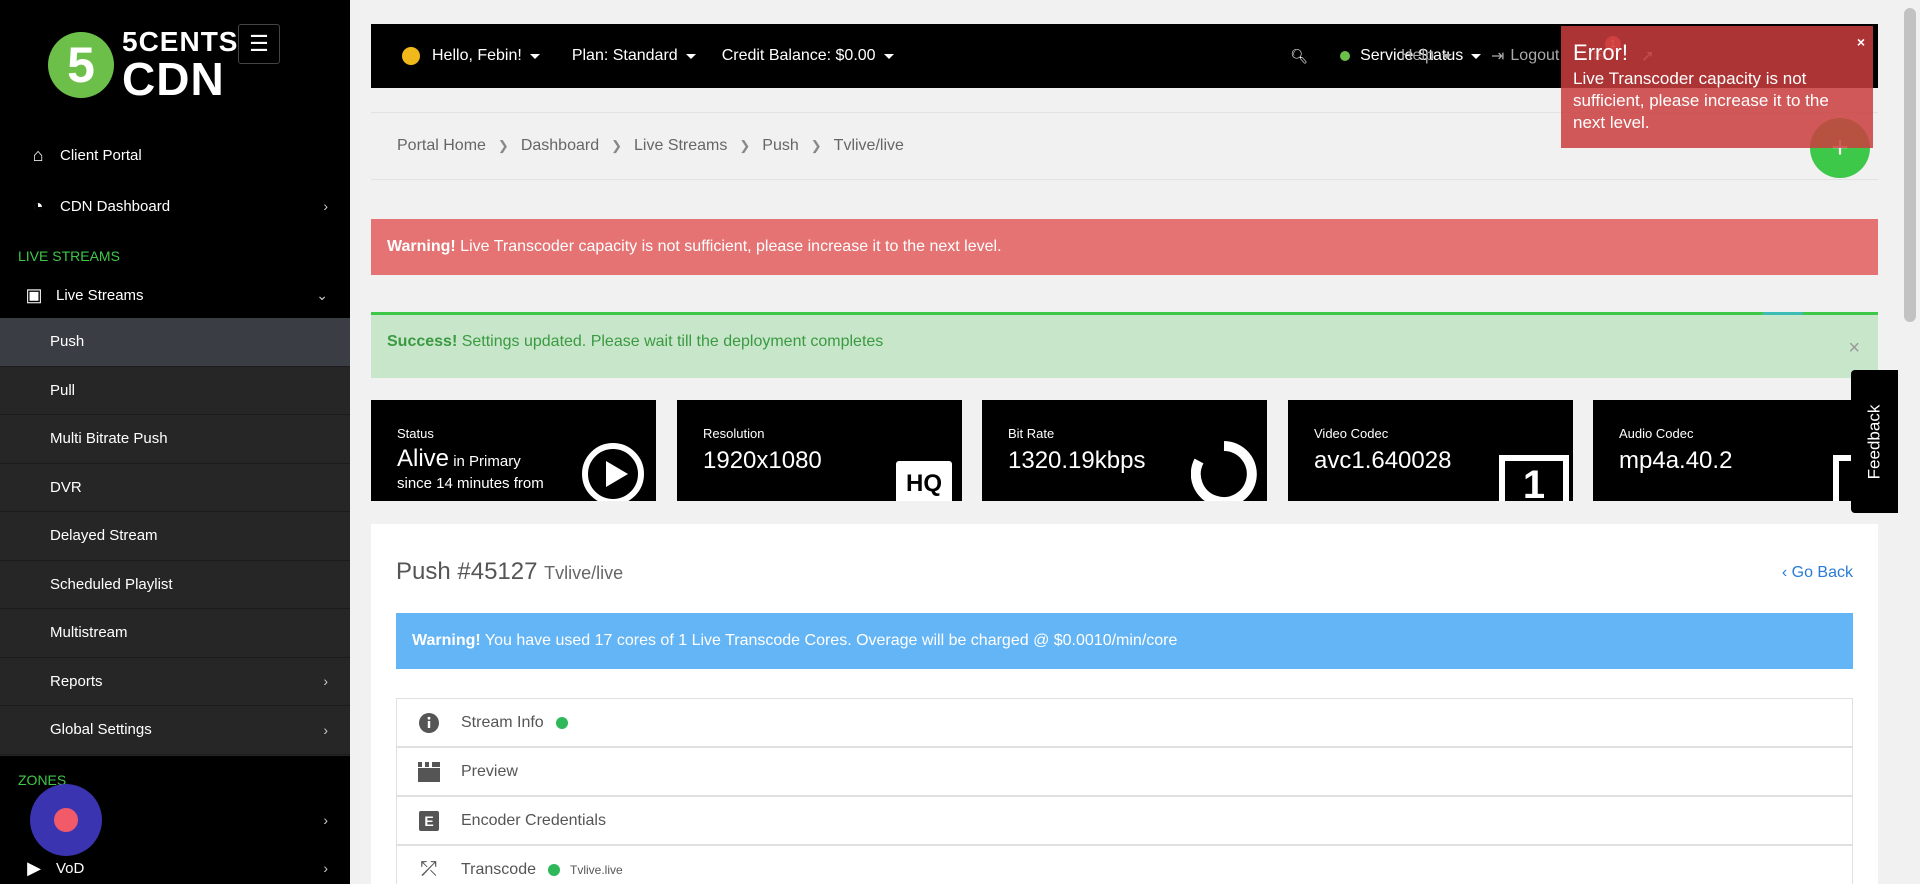 The width and height of the screenshot is (1920, 884). I want to click on logout-icon: ⇥, so click(1498, 56).